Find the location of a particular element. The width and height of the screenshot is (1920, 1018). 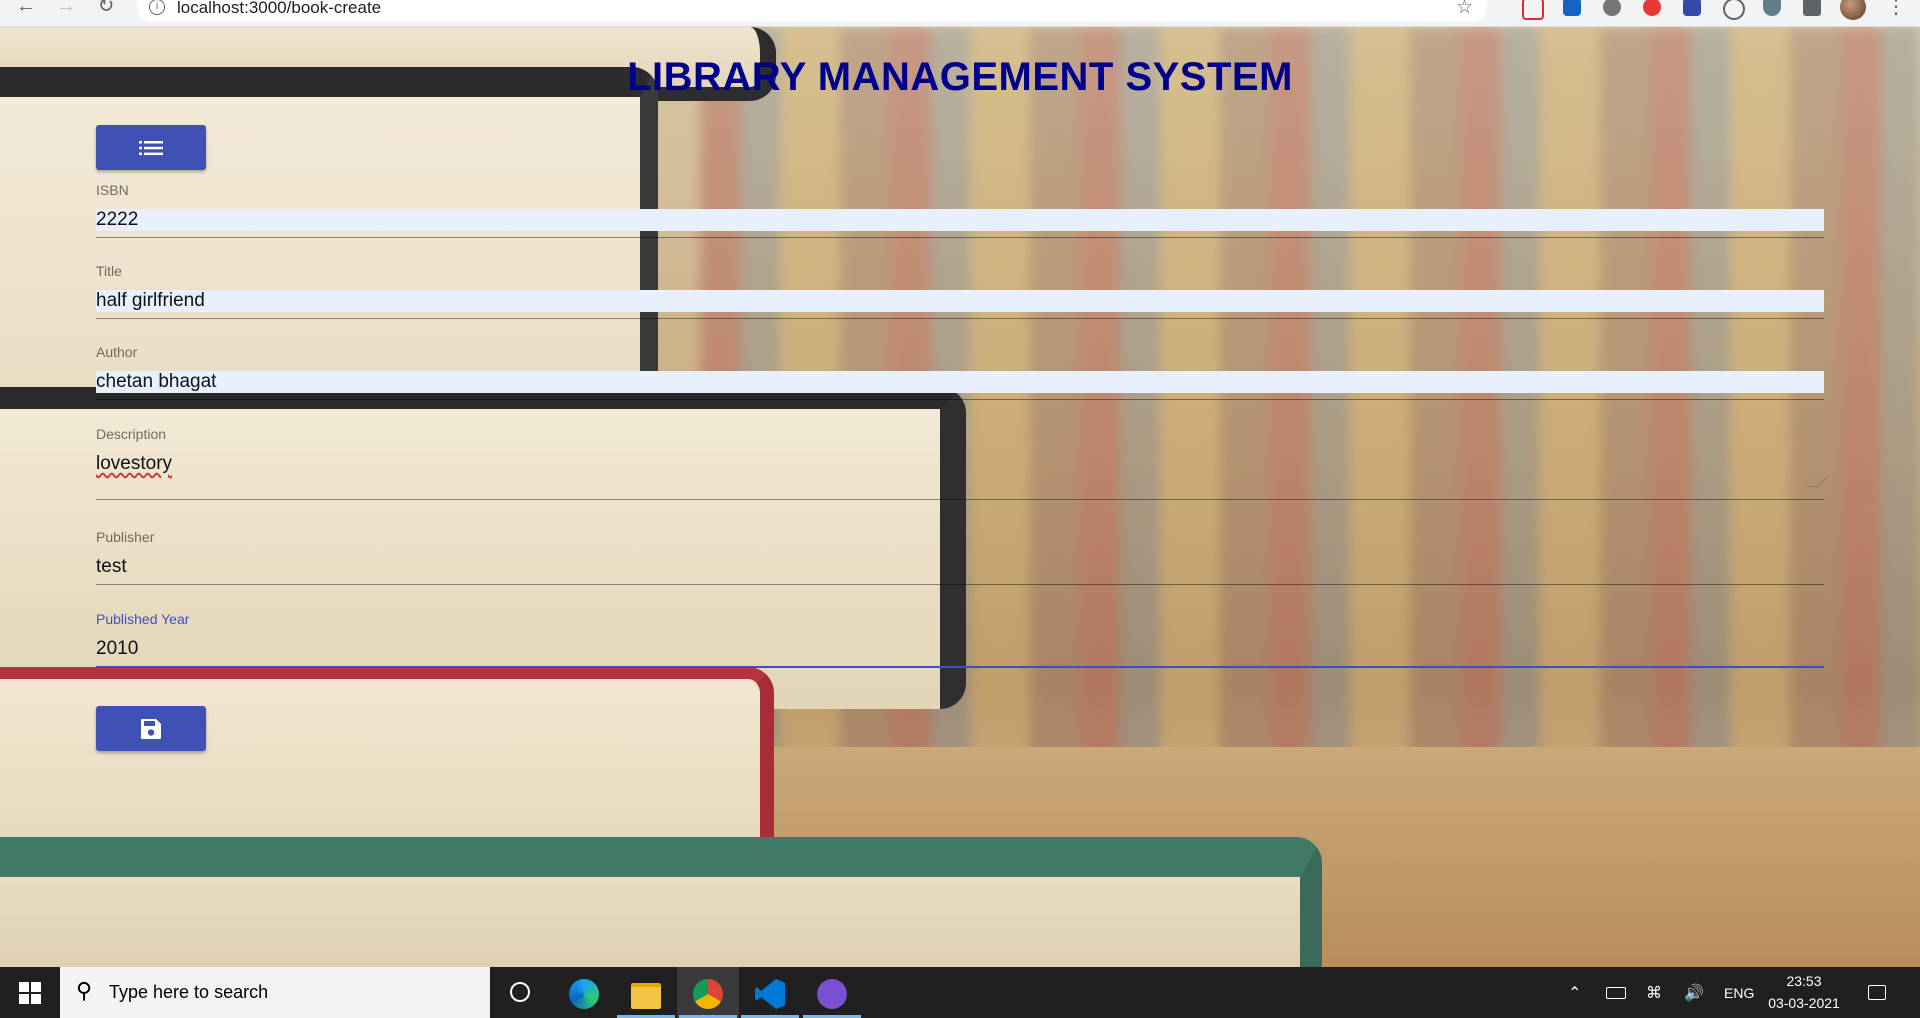

background-book is located at coordinates (661, 902).